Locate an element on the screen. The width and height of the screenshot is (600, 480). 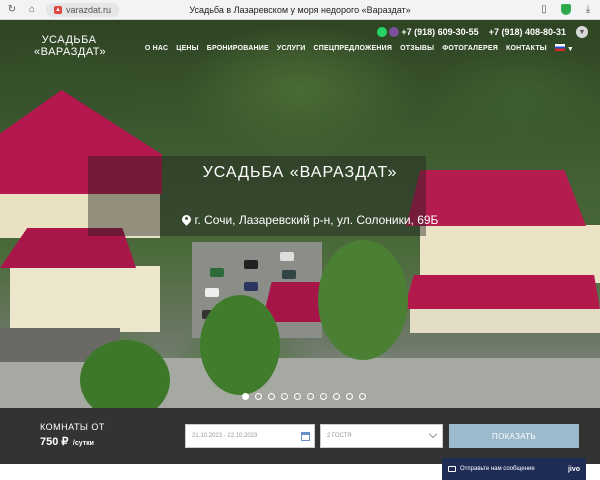
russian-flag-icon is located at coordinates (559, 47).